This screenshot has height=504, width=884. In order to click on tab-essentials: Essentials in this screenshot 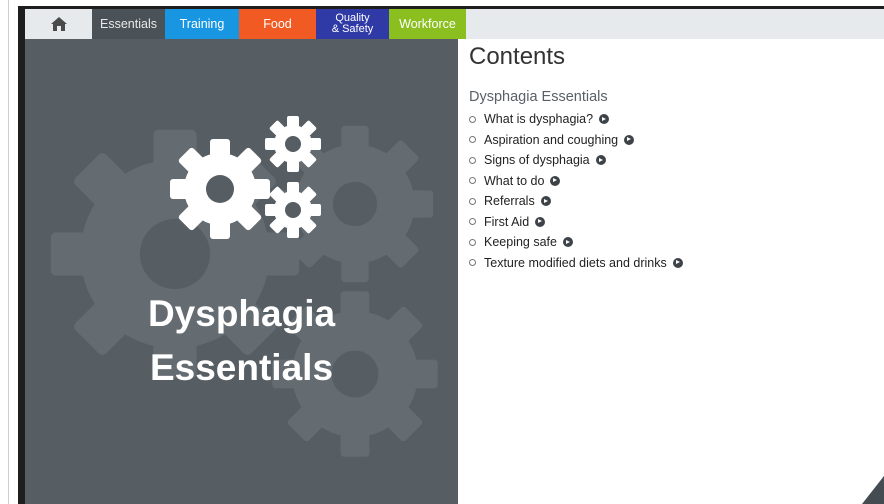, I will do `click(128, 24)`.